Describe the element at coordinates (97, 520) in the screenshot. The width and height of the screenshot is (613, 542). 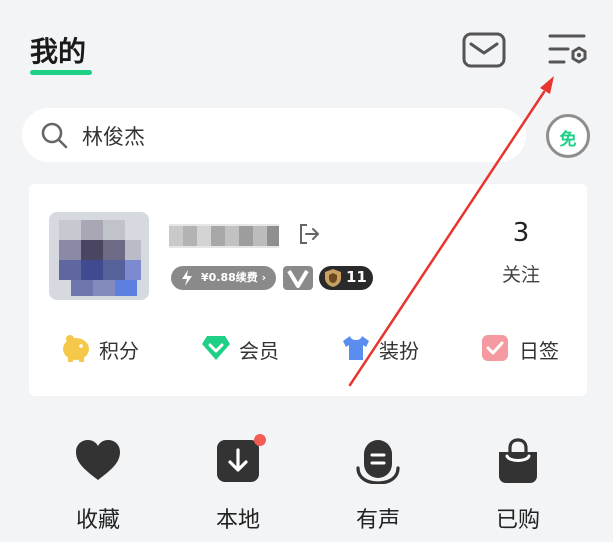
I see `favorites-label: 收藏` at that location.